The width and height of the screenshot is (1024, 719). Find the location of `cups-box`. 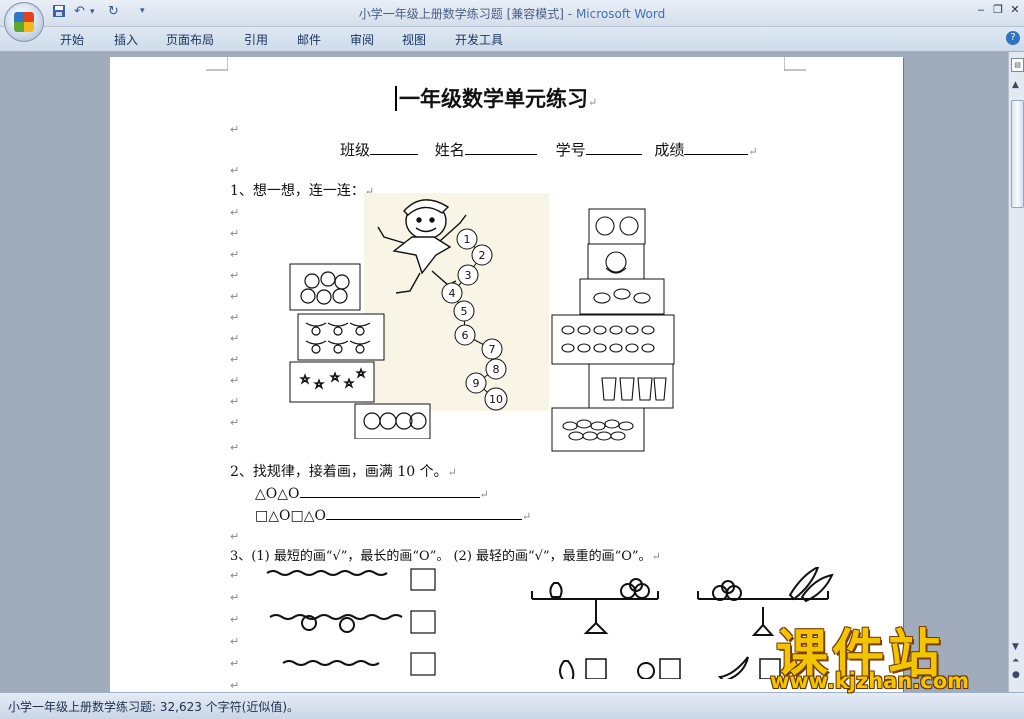

cups-box is located at coordinates (631, 386).